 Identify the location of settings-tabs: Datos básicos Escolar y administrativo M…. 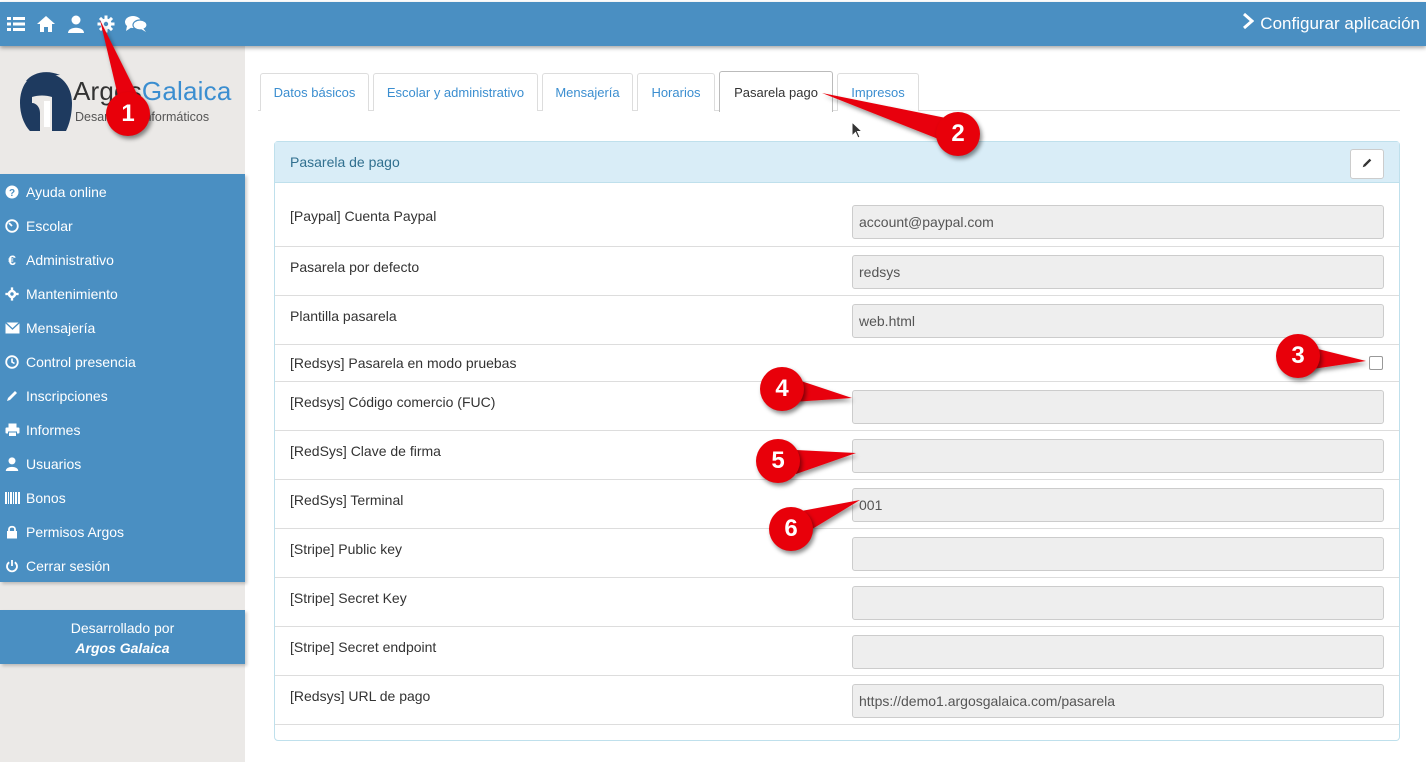
(829, 91).